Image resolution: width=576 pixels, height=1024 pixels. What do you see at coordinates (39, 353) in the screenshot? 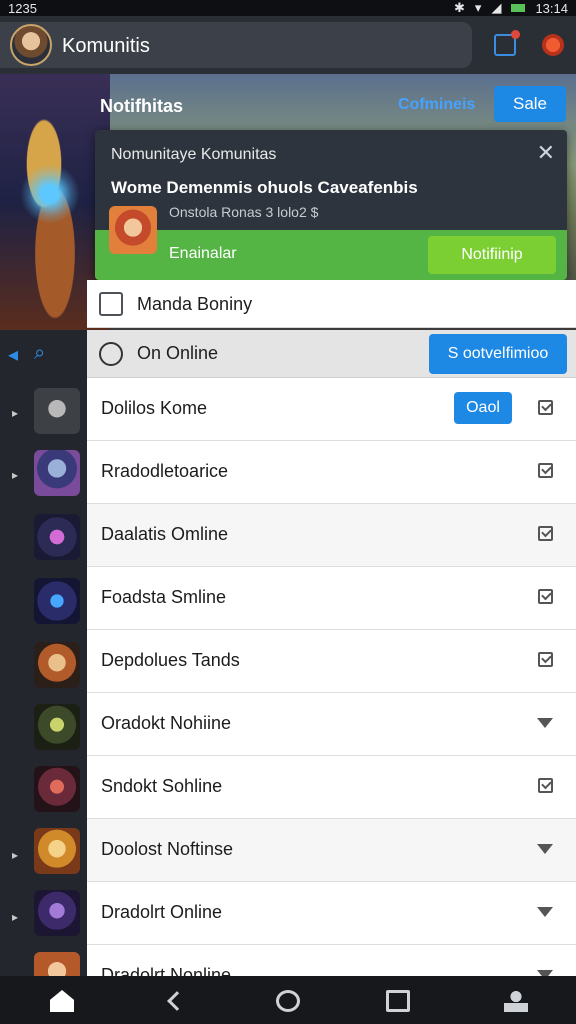
I see `search-icon: ⌕` at bounding box center [39, 353].